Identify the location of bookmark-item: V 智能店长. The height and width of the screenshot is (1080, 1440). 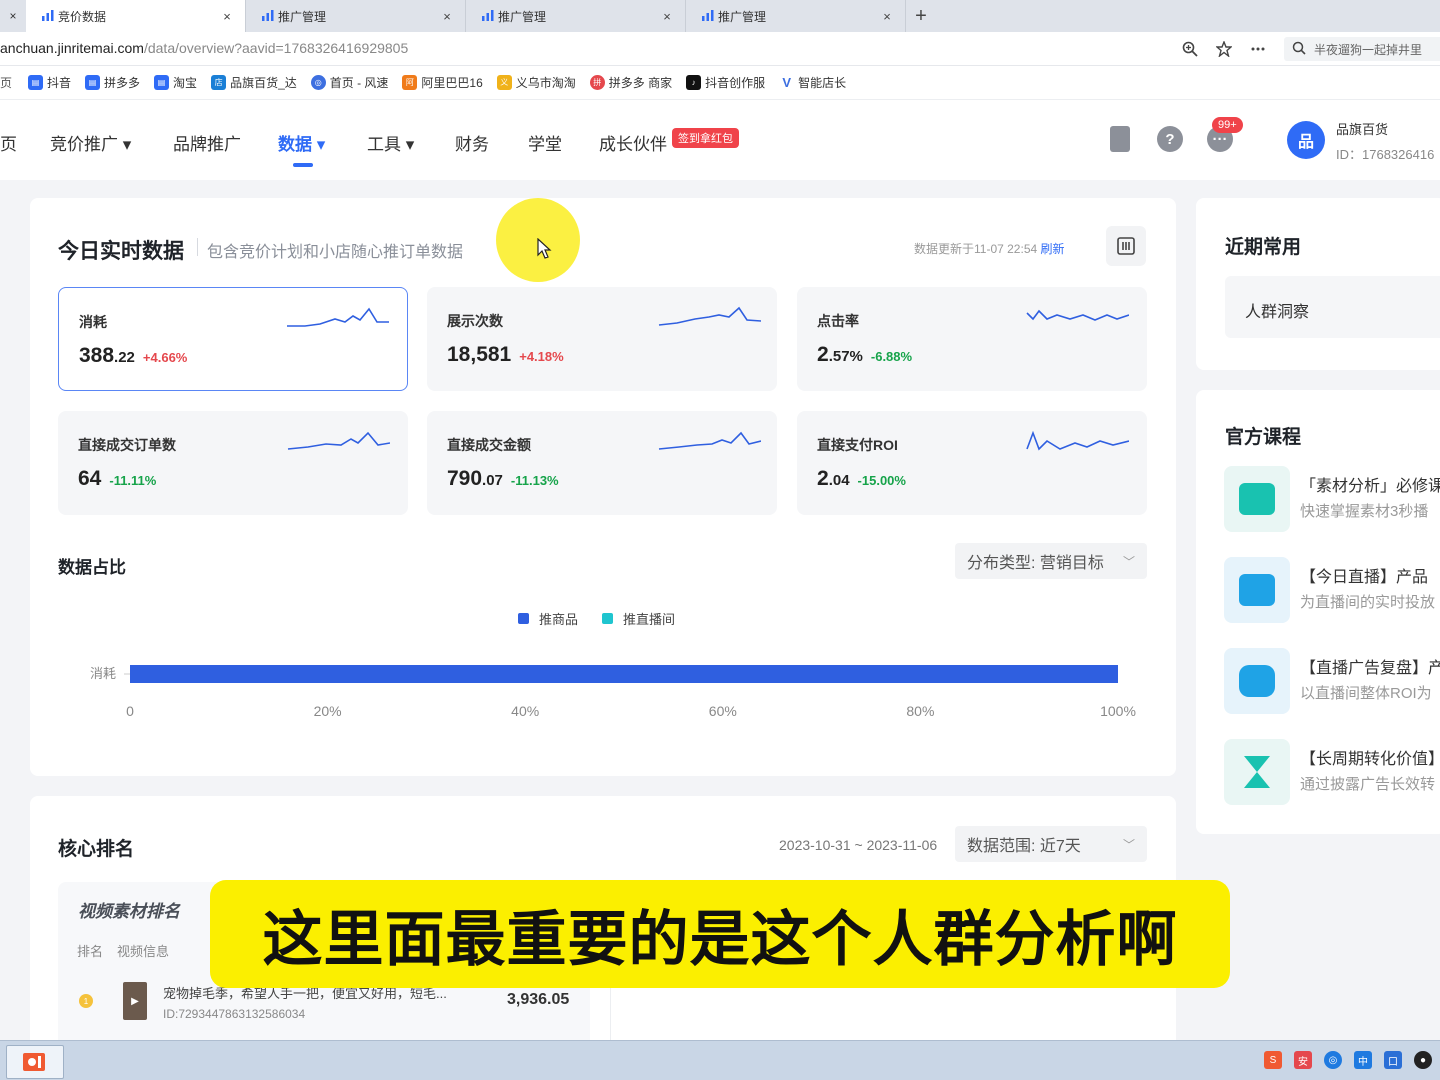
(812, 82).